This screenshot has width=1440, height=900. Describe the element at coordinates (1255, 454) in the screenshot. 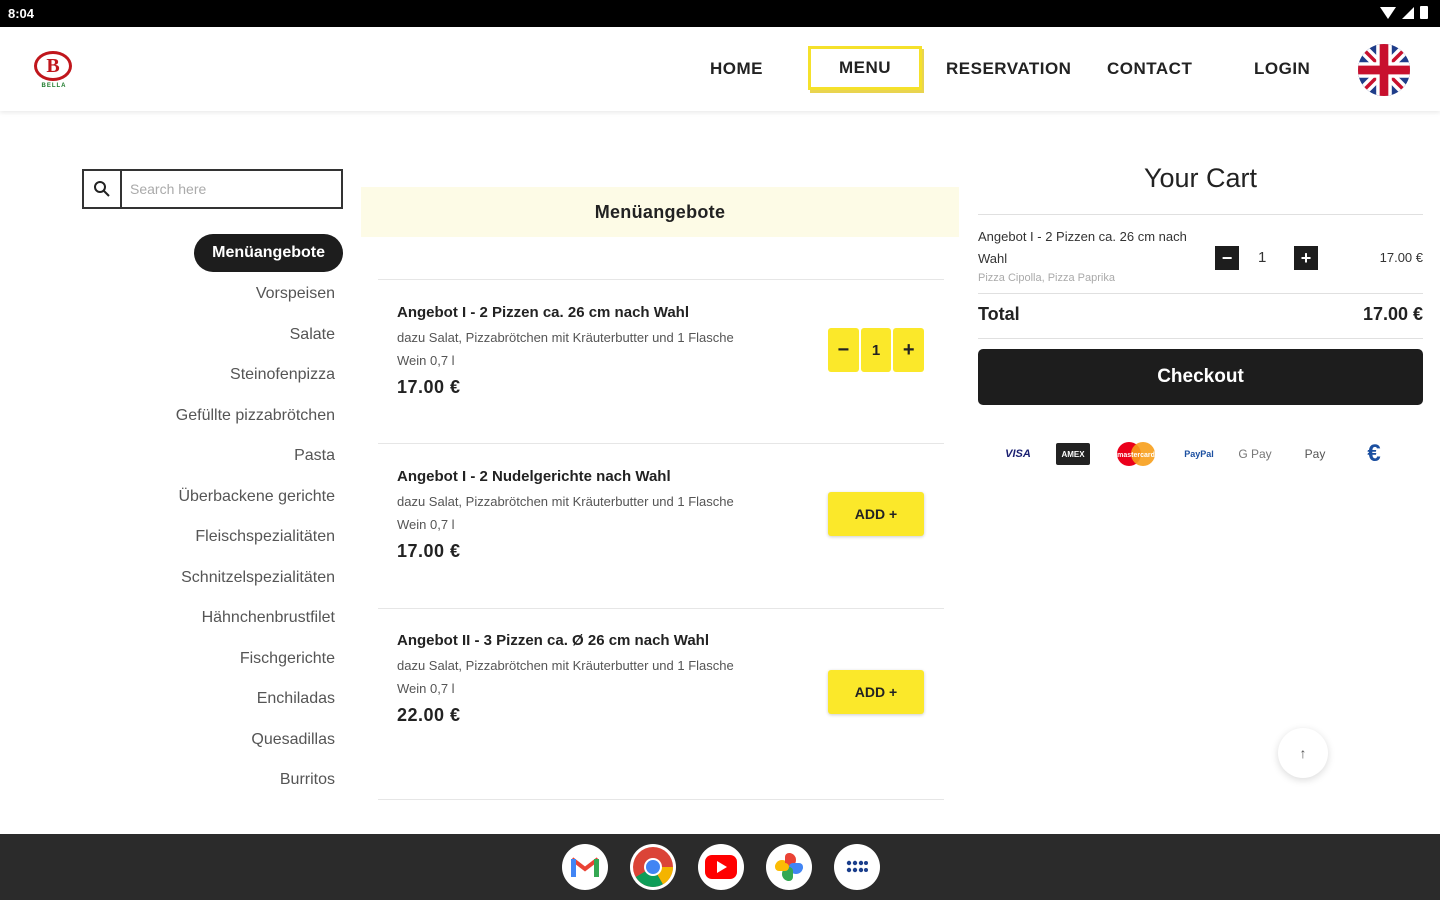

I see `google-pay-icon: G Pay` at that location.